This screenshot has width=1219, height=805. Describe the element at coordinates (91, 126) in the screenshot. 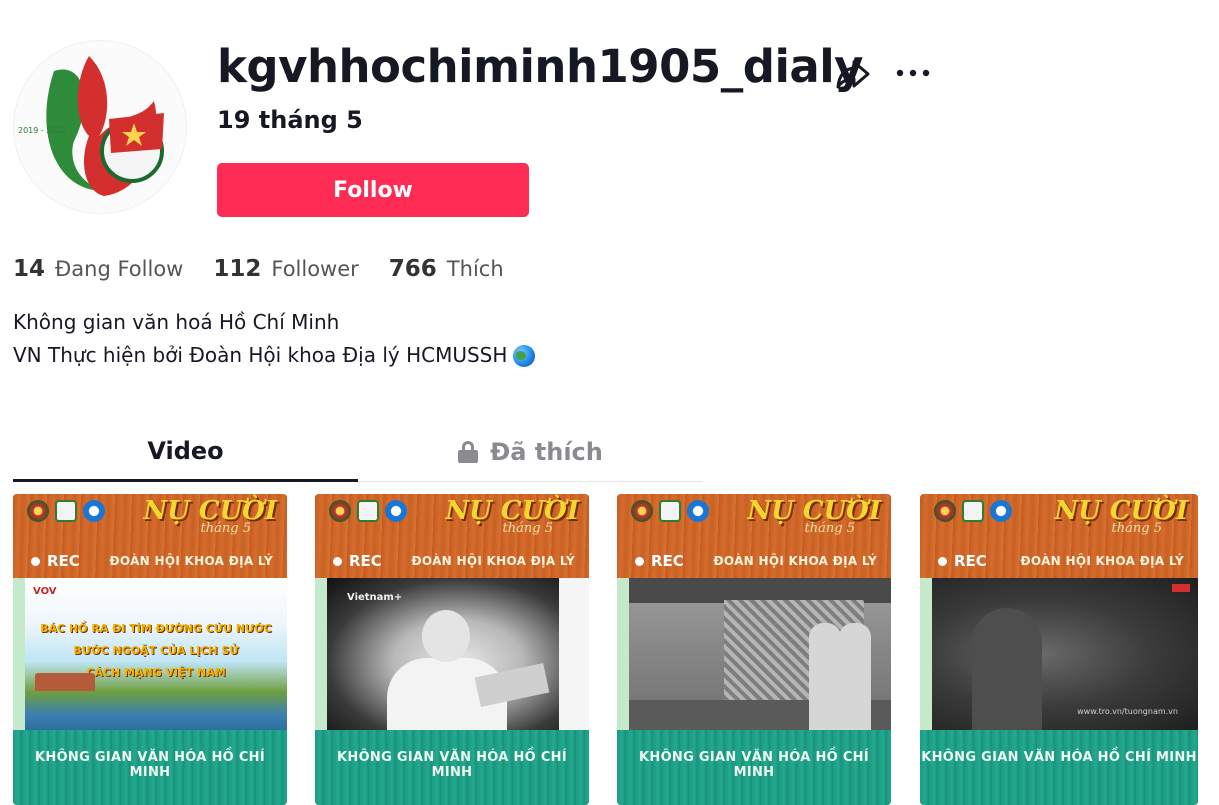

I see `avatar-logo-icon: 2019 - 2022` at that location.